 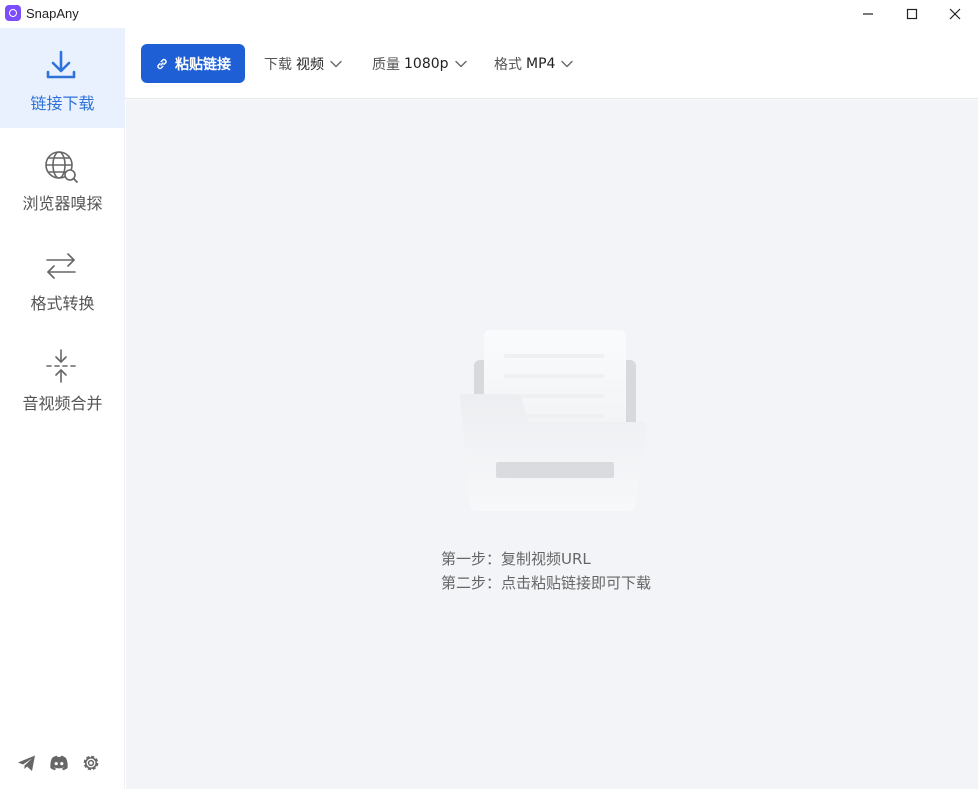 What do you see at coordinates (546, 583) in the screenshot?
I see `hint-step-2: 第二步：点击粘贴链接即可下载` at bounding box center [546, 583].